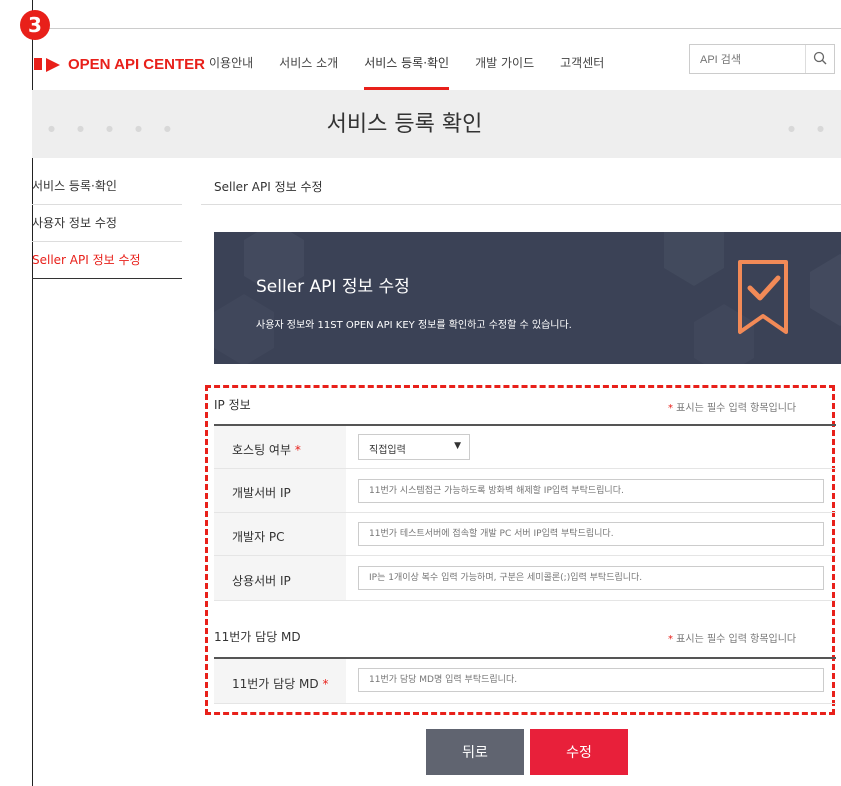 The height and width of the screenshot is (786, 841). I want to click on nav-service-intro: 서비스 소개, so click(308, 72).